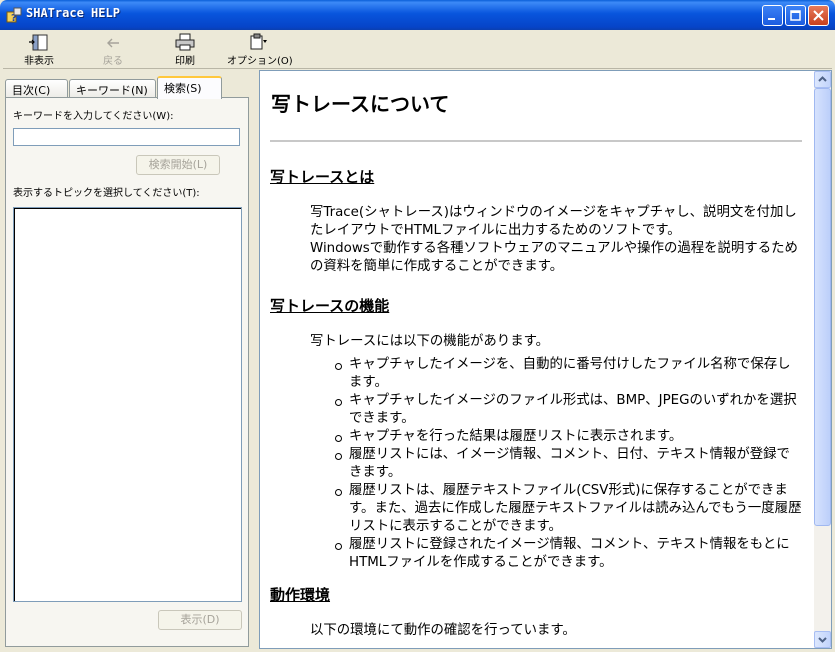  What do you see at coordinates (93, 116) in the screenshot?
I see `keyword-label: キーワードを入力してください(W):` at bounding box center [93, 116].